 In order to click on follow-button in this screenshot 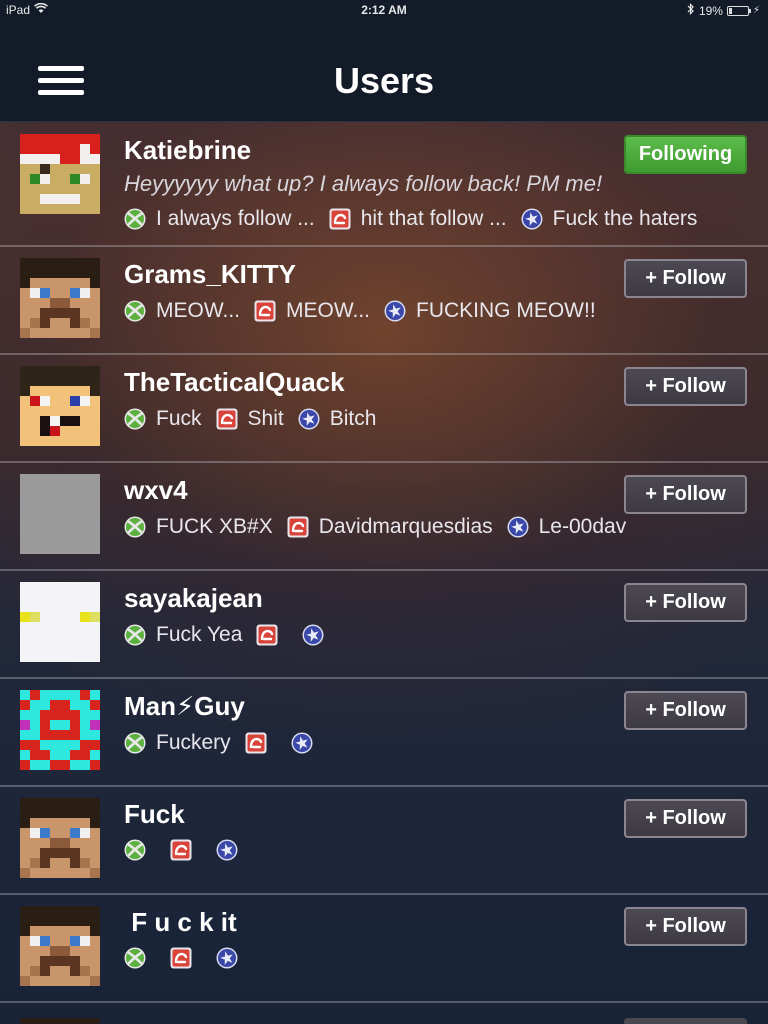, I will do `click(685, 1021)`.